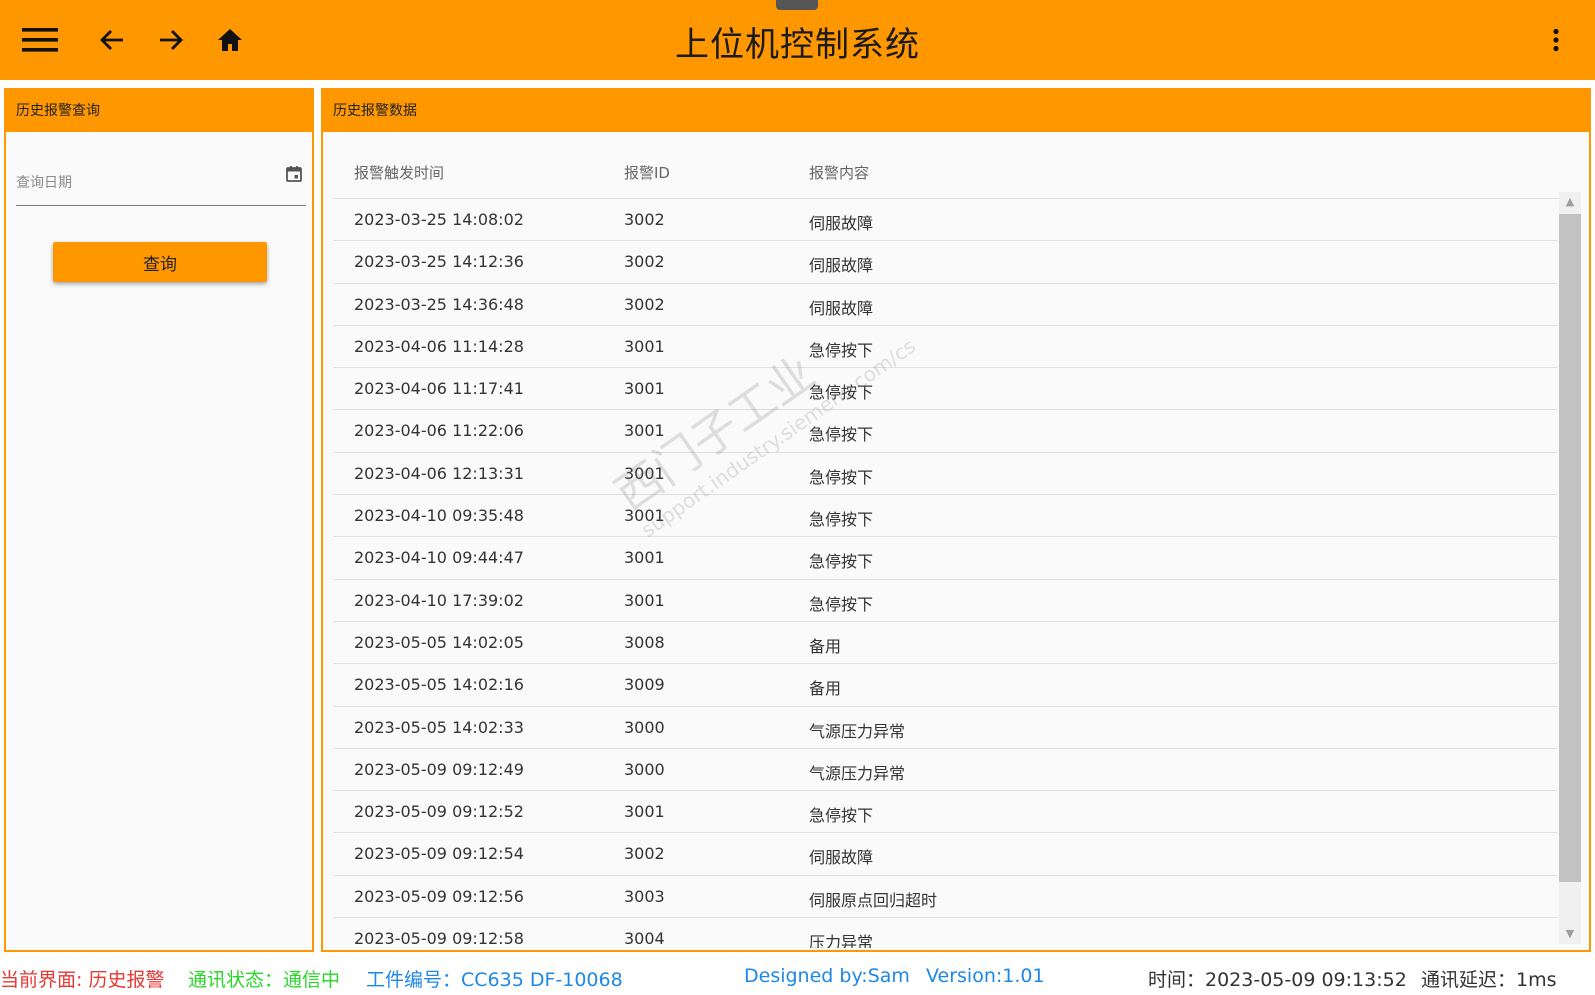 The image size is (1595, 995). Describe the element at coordinates (439, 812) in the screenshot. I see `cell-trigger-time: 2023-05-09 09:12:52` at that location.